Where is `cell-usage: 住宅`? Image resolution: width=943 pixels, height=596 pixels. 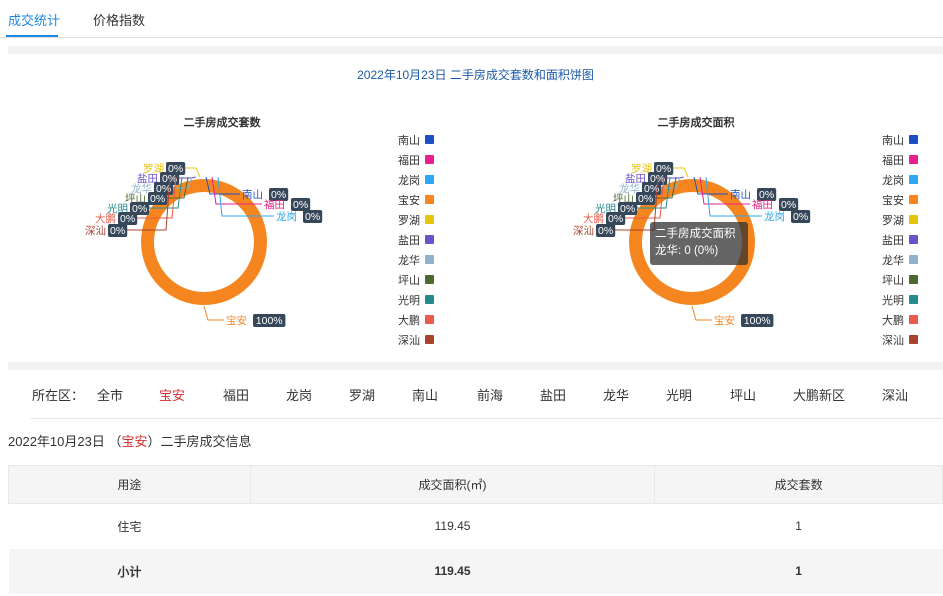
cell-usage: 住宅 is located at coordinates (129, 526).